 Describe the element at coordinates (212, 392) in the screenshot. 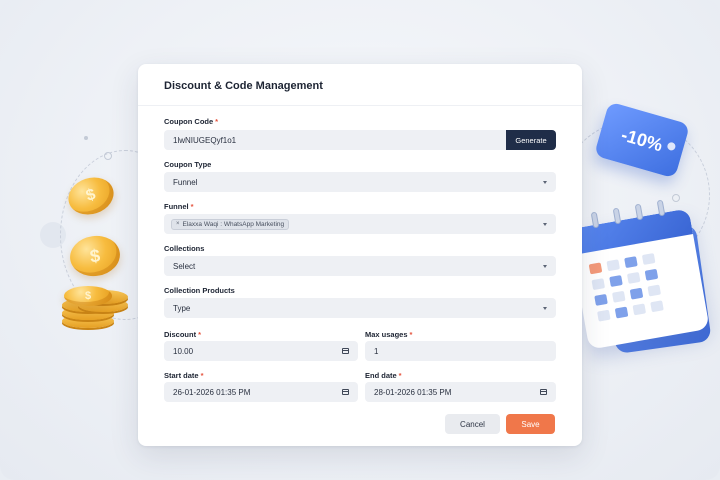

I see `start-date-value: 26-01-2026 01:35 PM` at that location.